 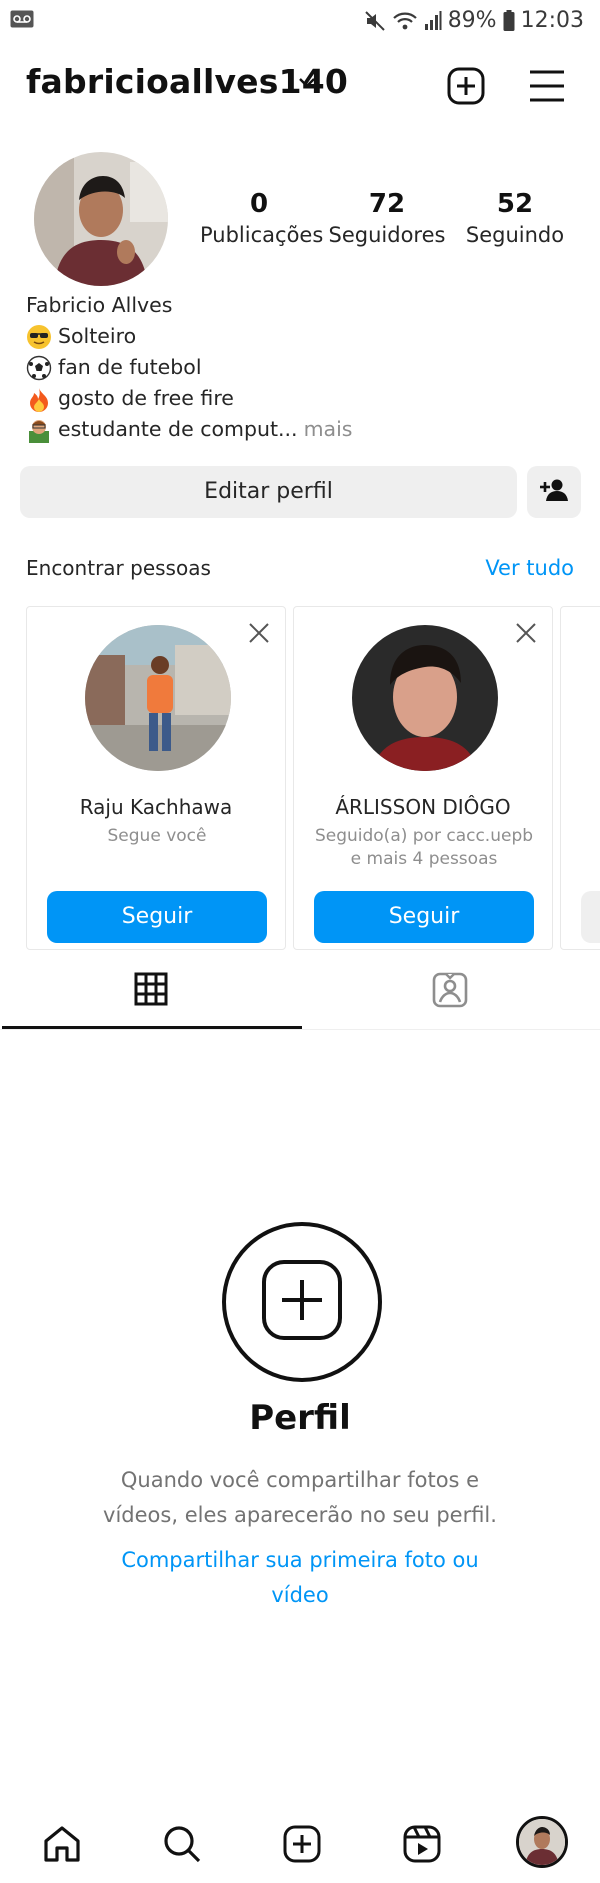 What do you see at coordinates (328, 429) in the screenshot?
I see `bio-more-link: mais` at bounding box center [328, 429].